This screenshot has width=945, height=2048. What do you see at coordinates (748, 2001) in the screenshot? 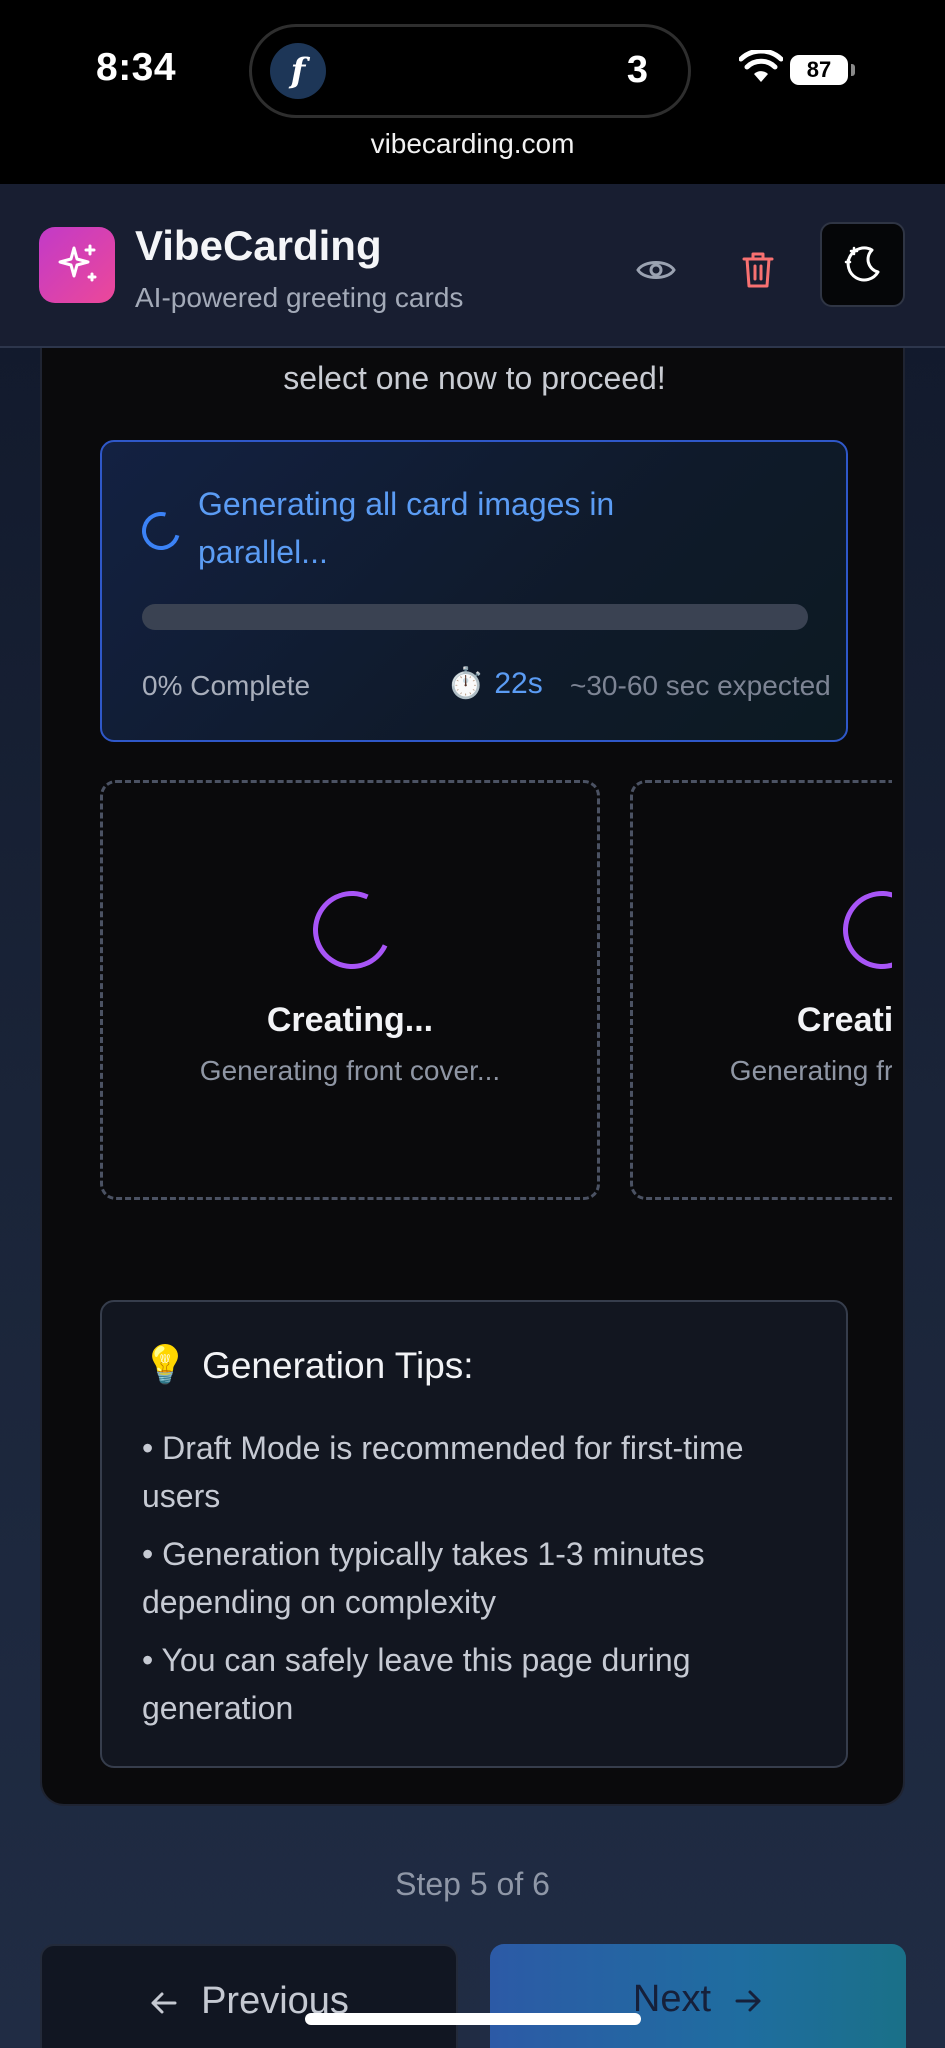
I see `arrow-right-icon` at bounding box center [748, 2001].